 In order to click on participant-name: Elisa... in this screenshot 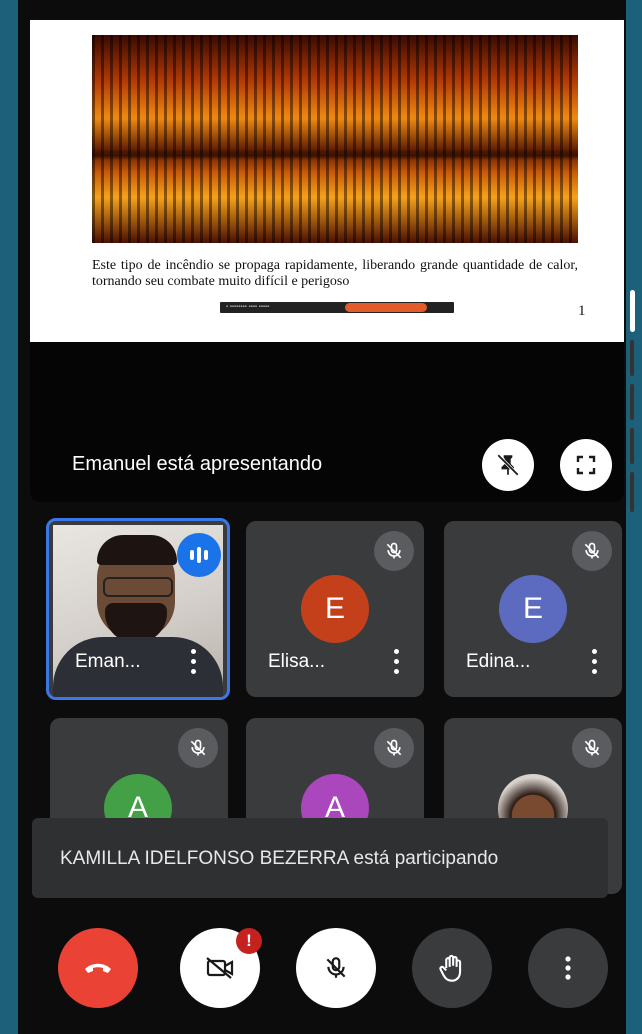, I will do `click(297, 661)`.